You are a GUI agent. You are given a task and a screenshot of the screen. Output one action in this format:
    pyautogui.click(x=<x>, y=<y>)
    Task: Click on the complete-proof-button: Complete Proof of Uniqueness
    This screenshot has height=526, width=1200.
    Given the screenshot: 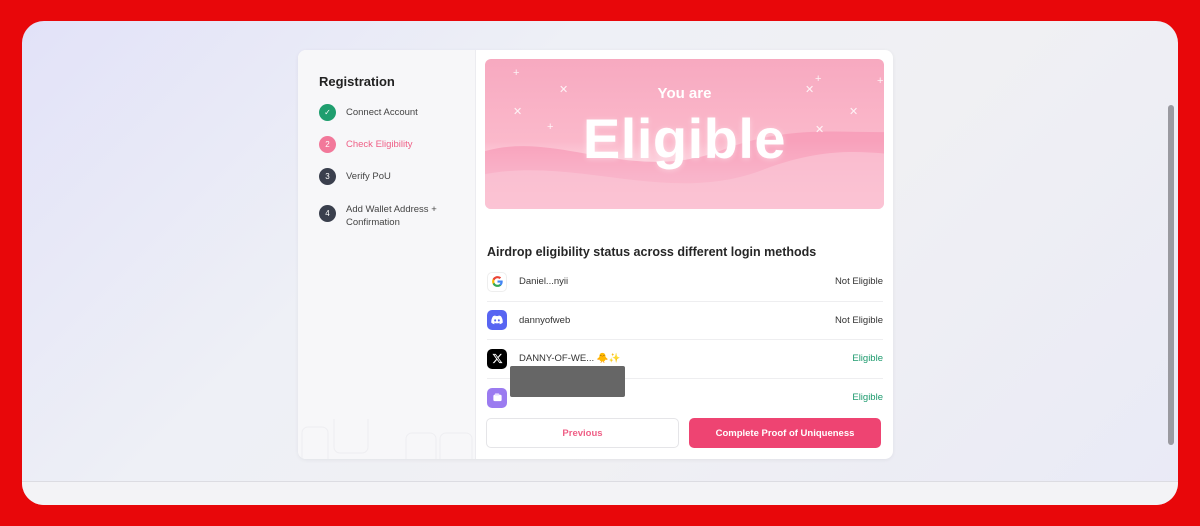 What is the action you would take?
    pyautogui.click(x=785, y=433)
    